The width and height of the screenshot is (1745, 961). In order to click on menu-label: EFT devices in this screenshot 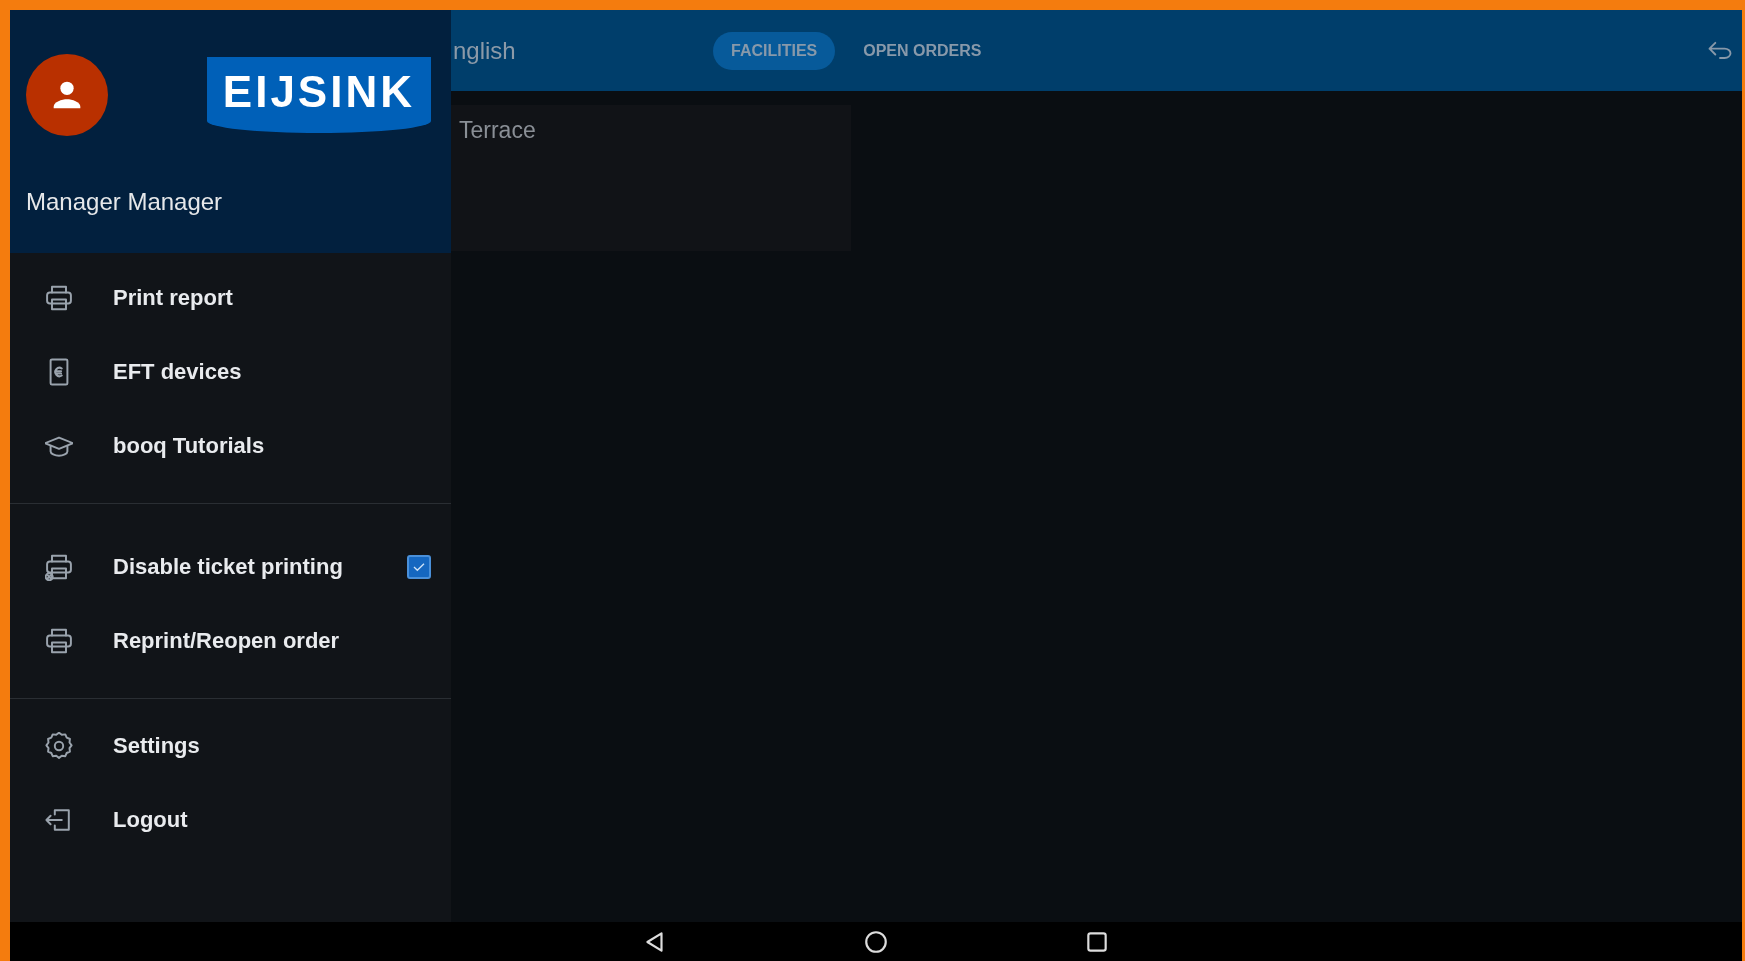, I will do `click(178, 372)`.